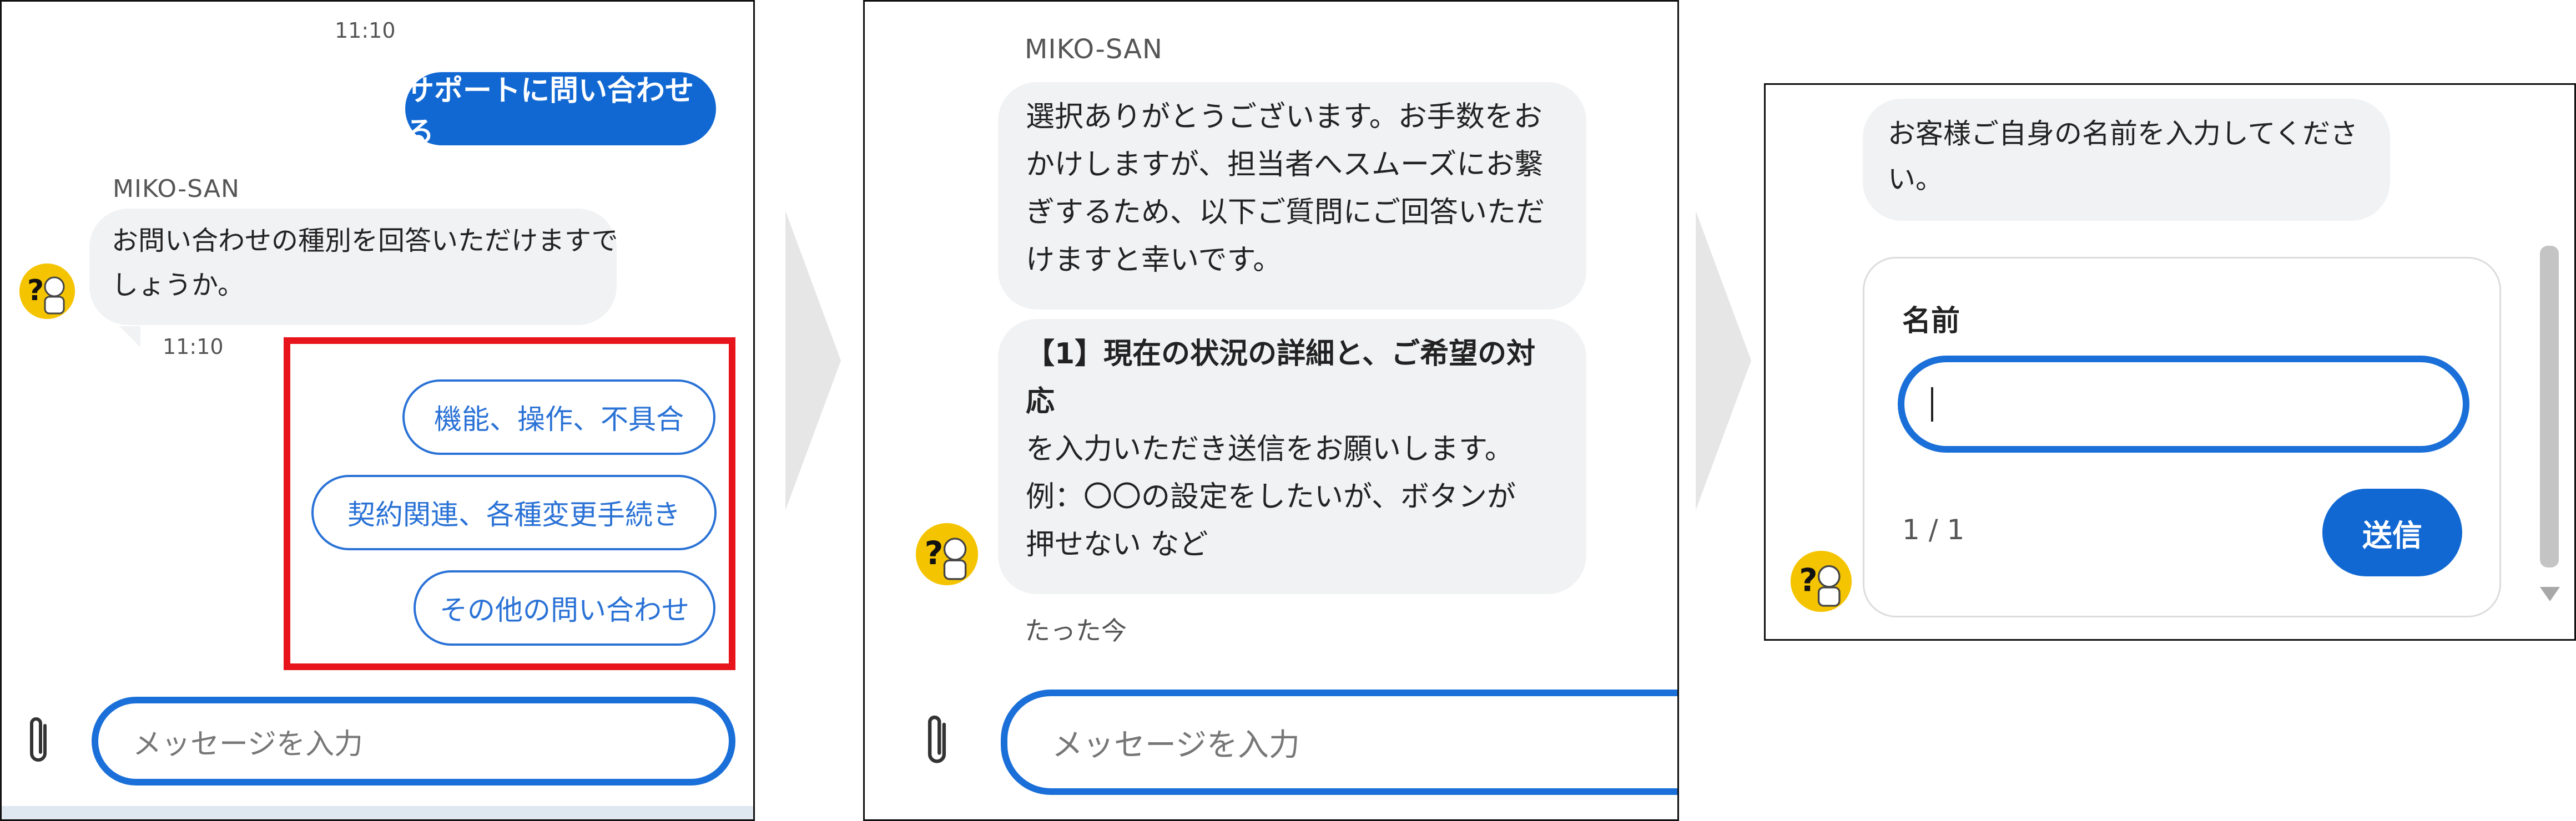 The image size is (2576, 821). What do you see at coordinates (2550, 594) in the screenshot?
I see `scroll-down-arrow-icon` at bounding box center [2550, 594].